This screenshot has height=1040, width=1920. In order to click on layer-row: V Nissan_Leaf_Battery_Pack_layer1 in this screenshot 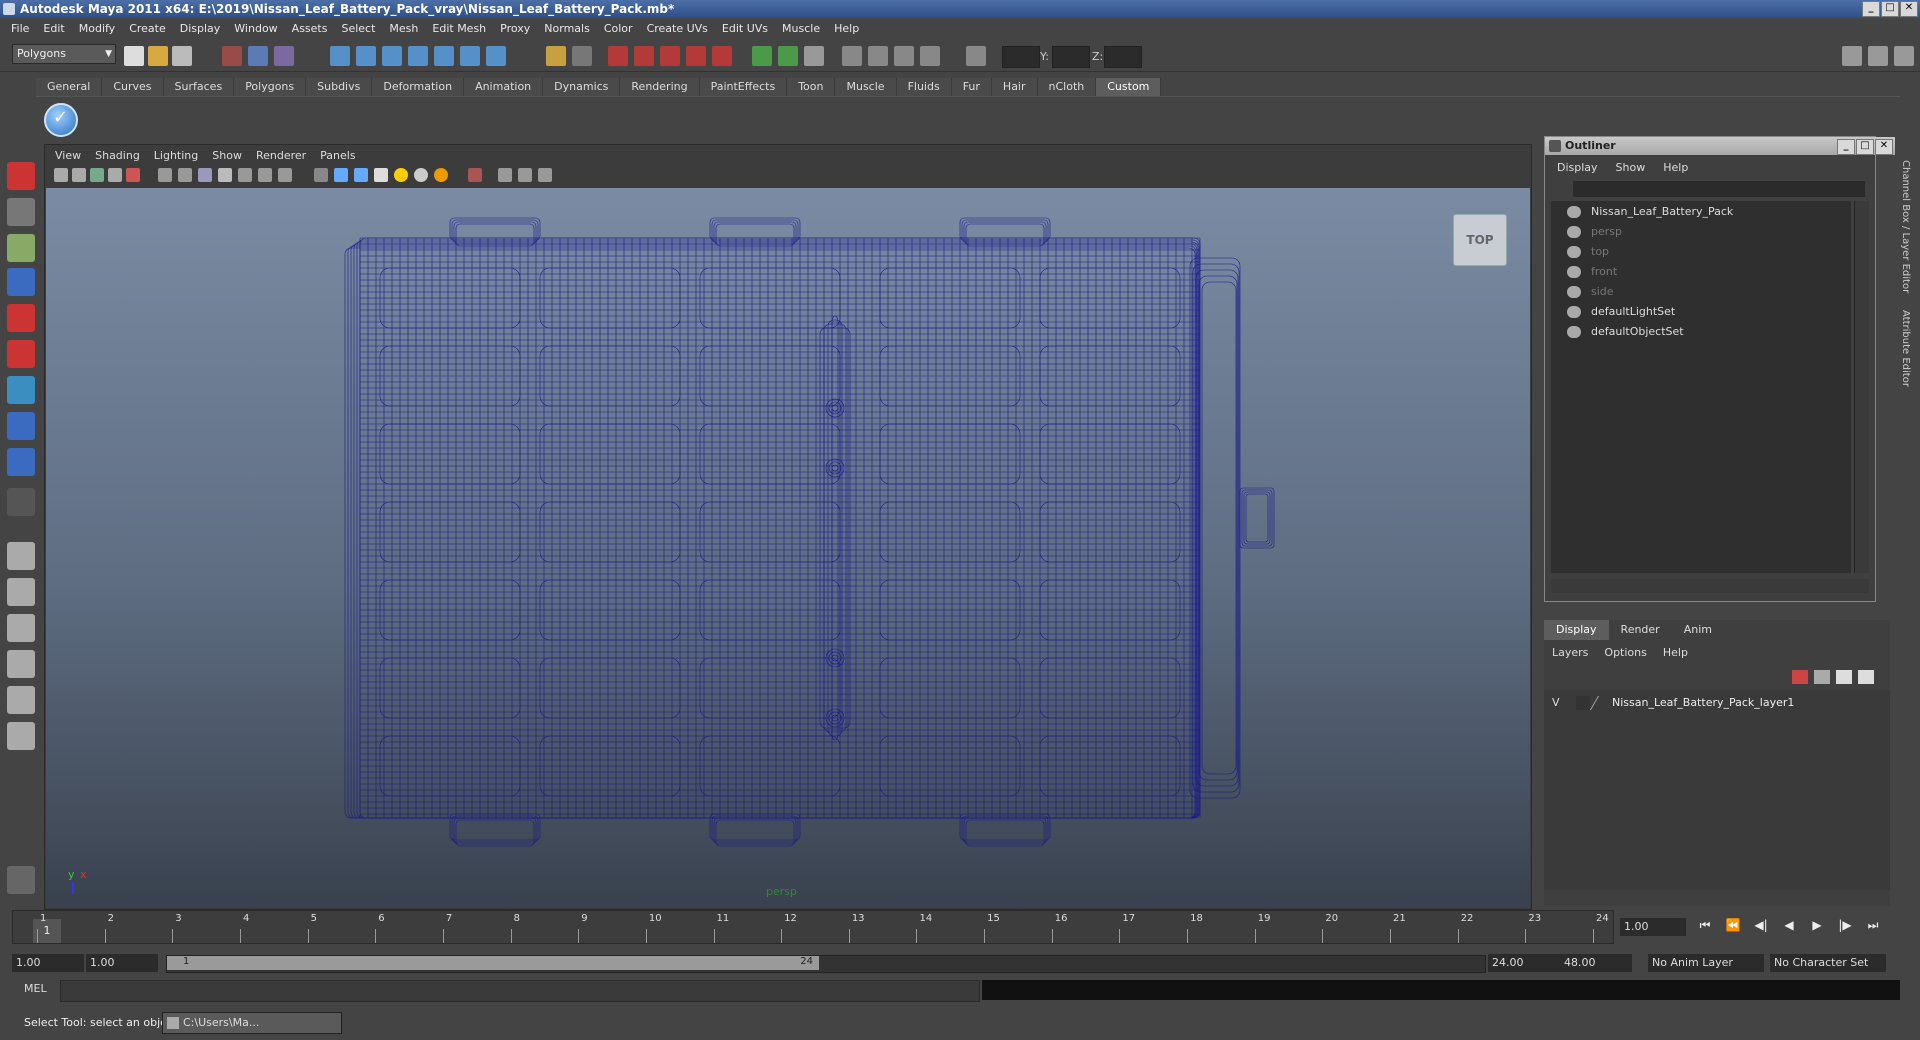, I will do `click(1713, 703)`.